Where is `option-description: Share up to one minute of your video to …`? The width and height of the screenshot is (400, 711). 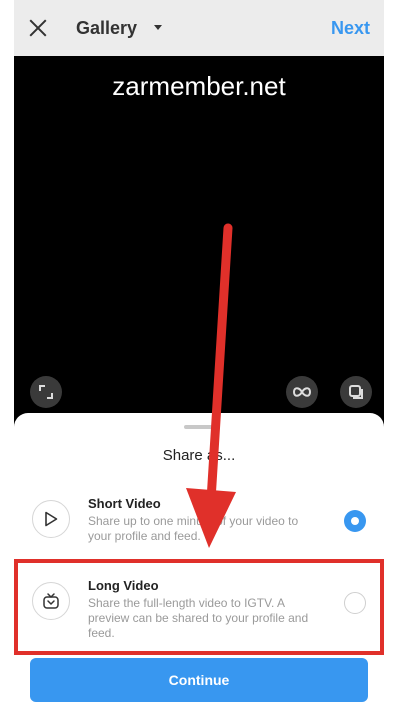 option-description: Share up to one minute of your video to … is located at coordinates (193, 528).